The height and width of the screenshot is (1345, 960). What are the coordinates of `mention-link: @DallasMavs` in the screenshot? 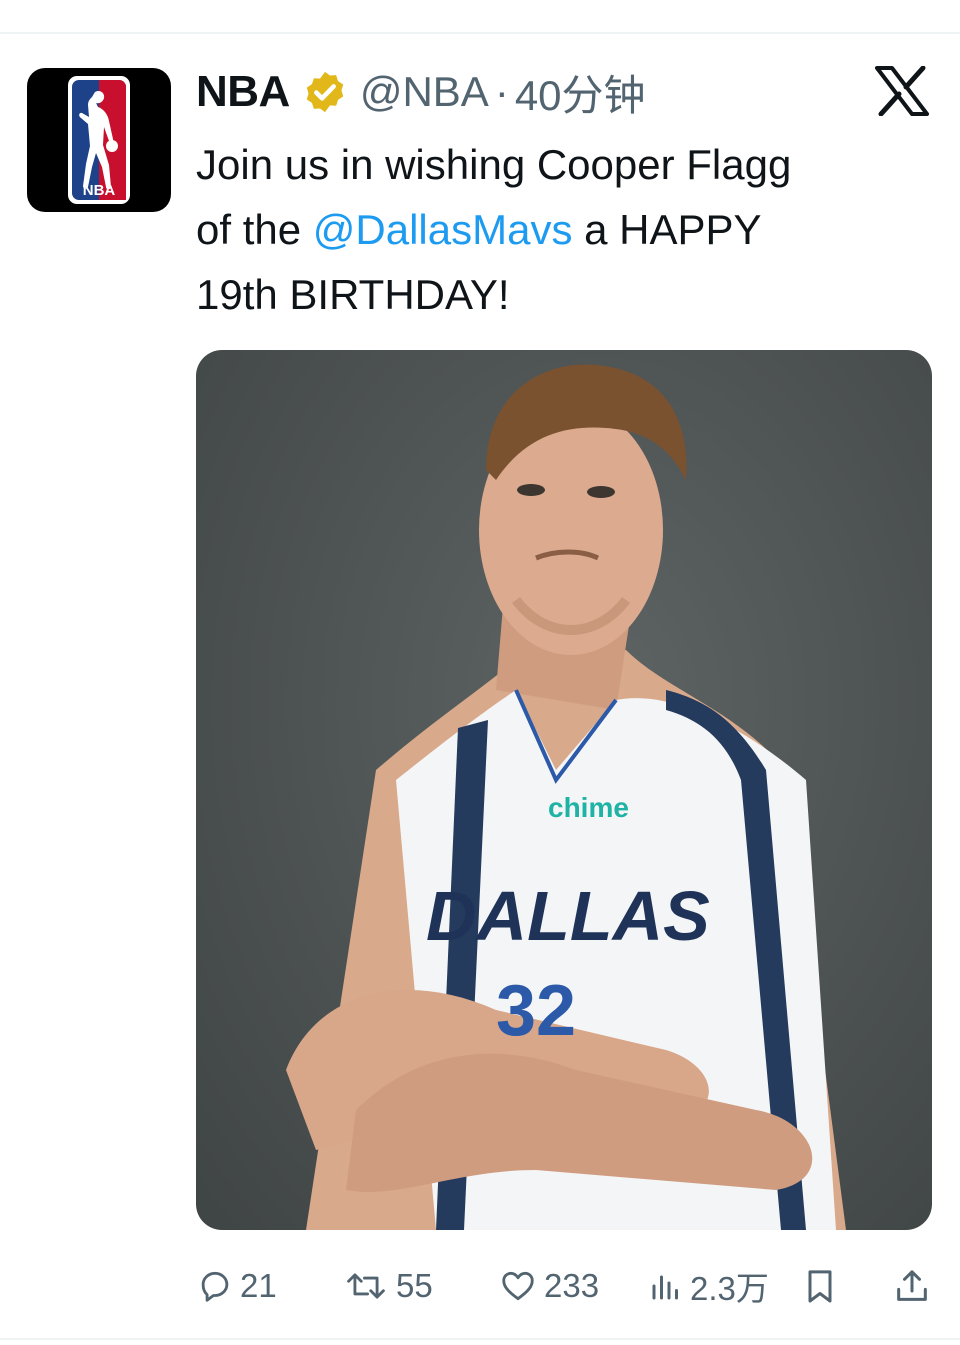 It's located at (443, 229).